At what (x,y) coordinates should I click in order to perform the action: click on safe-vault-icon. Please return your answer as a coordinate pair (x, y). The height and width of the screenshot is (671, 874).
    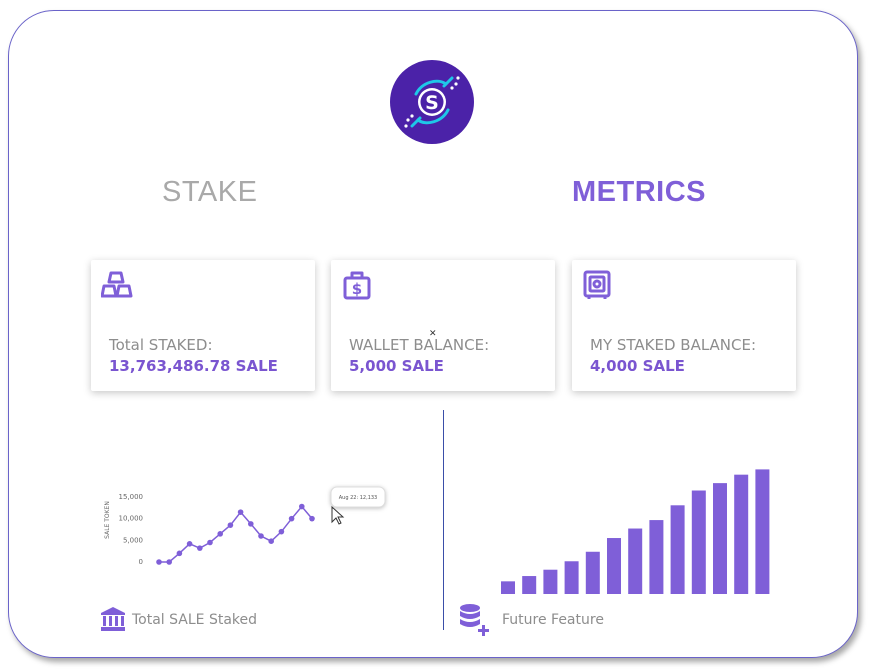
    Looking at the image, I should click on (597, 284).